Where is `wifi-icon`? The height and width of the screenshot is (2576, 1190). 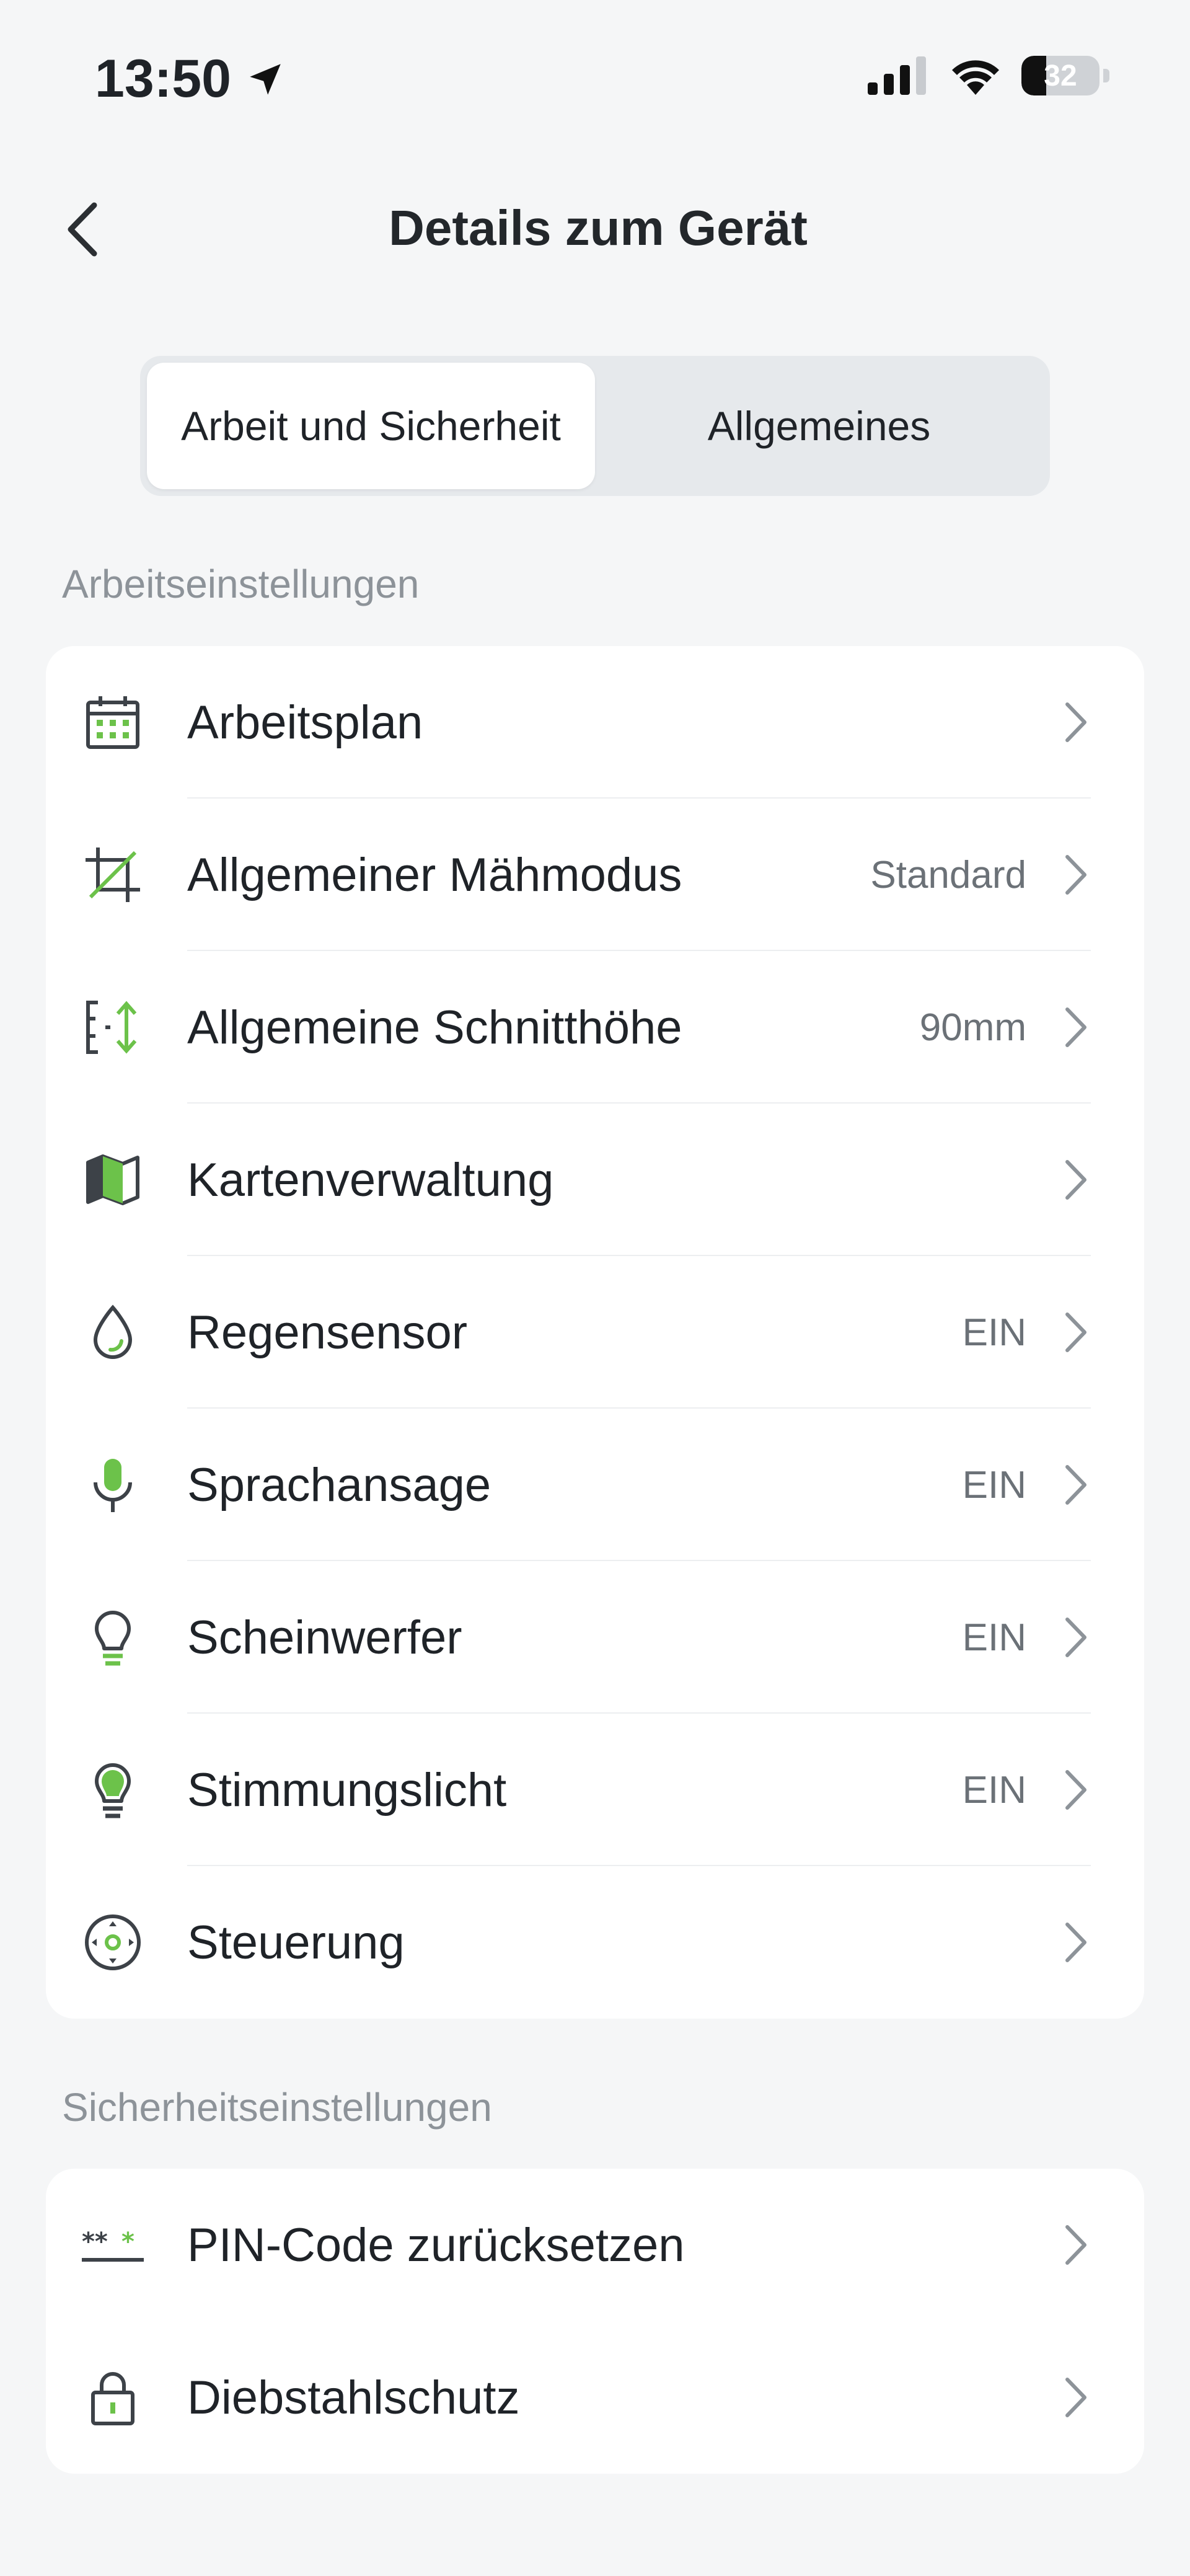 wifi-icon is located at coordinates (975, 77).